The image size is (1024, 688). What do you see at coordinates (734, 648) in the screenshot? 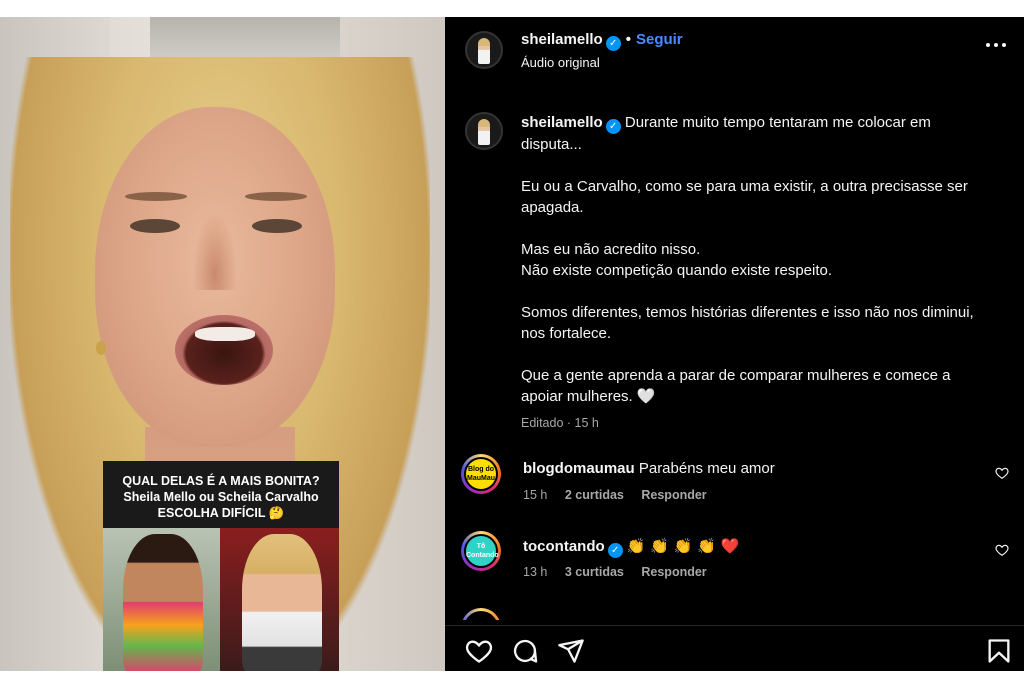
I see `post-action-bar` at bounding box center [734, 648].